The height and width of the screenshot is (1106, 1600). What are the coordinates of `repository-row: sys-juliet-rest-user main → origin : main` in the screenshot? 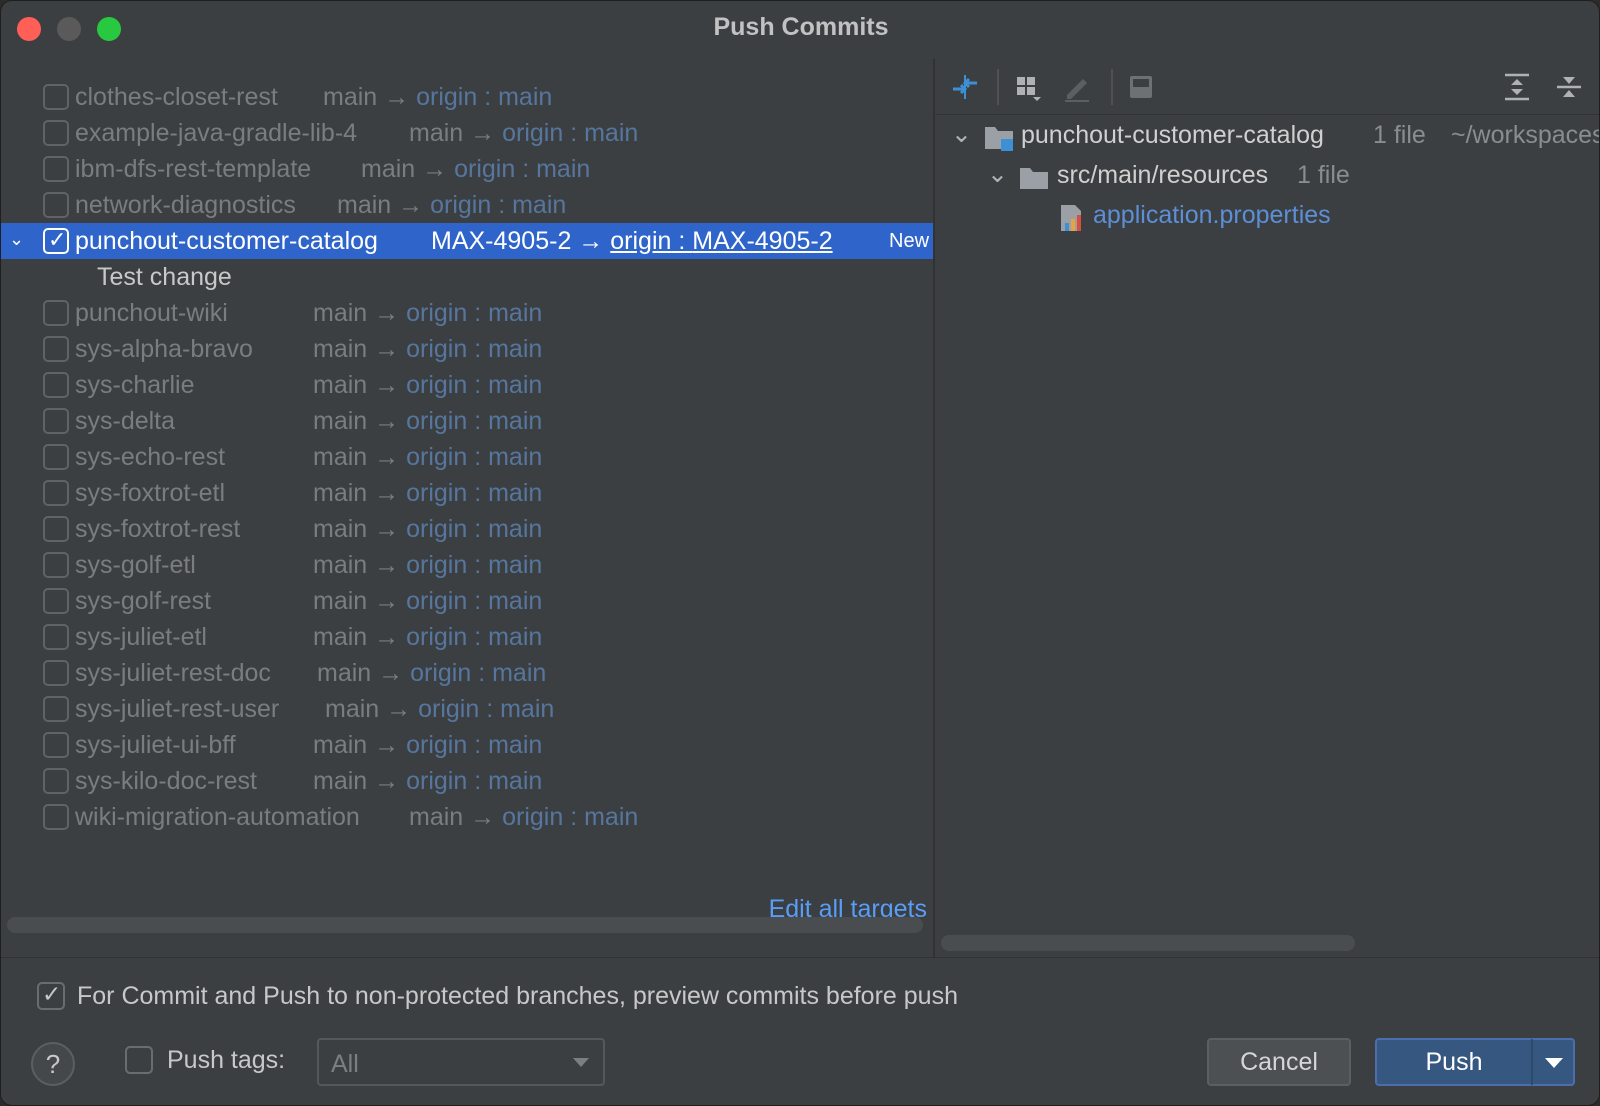 It's located at (467, 709).